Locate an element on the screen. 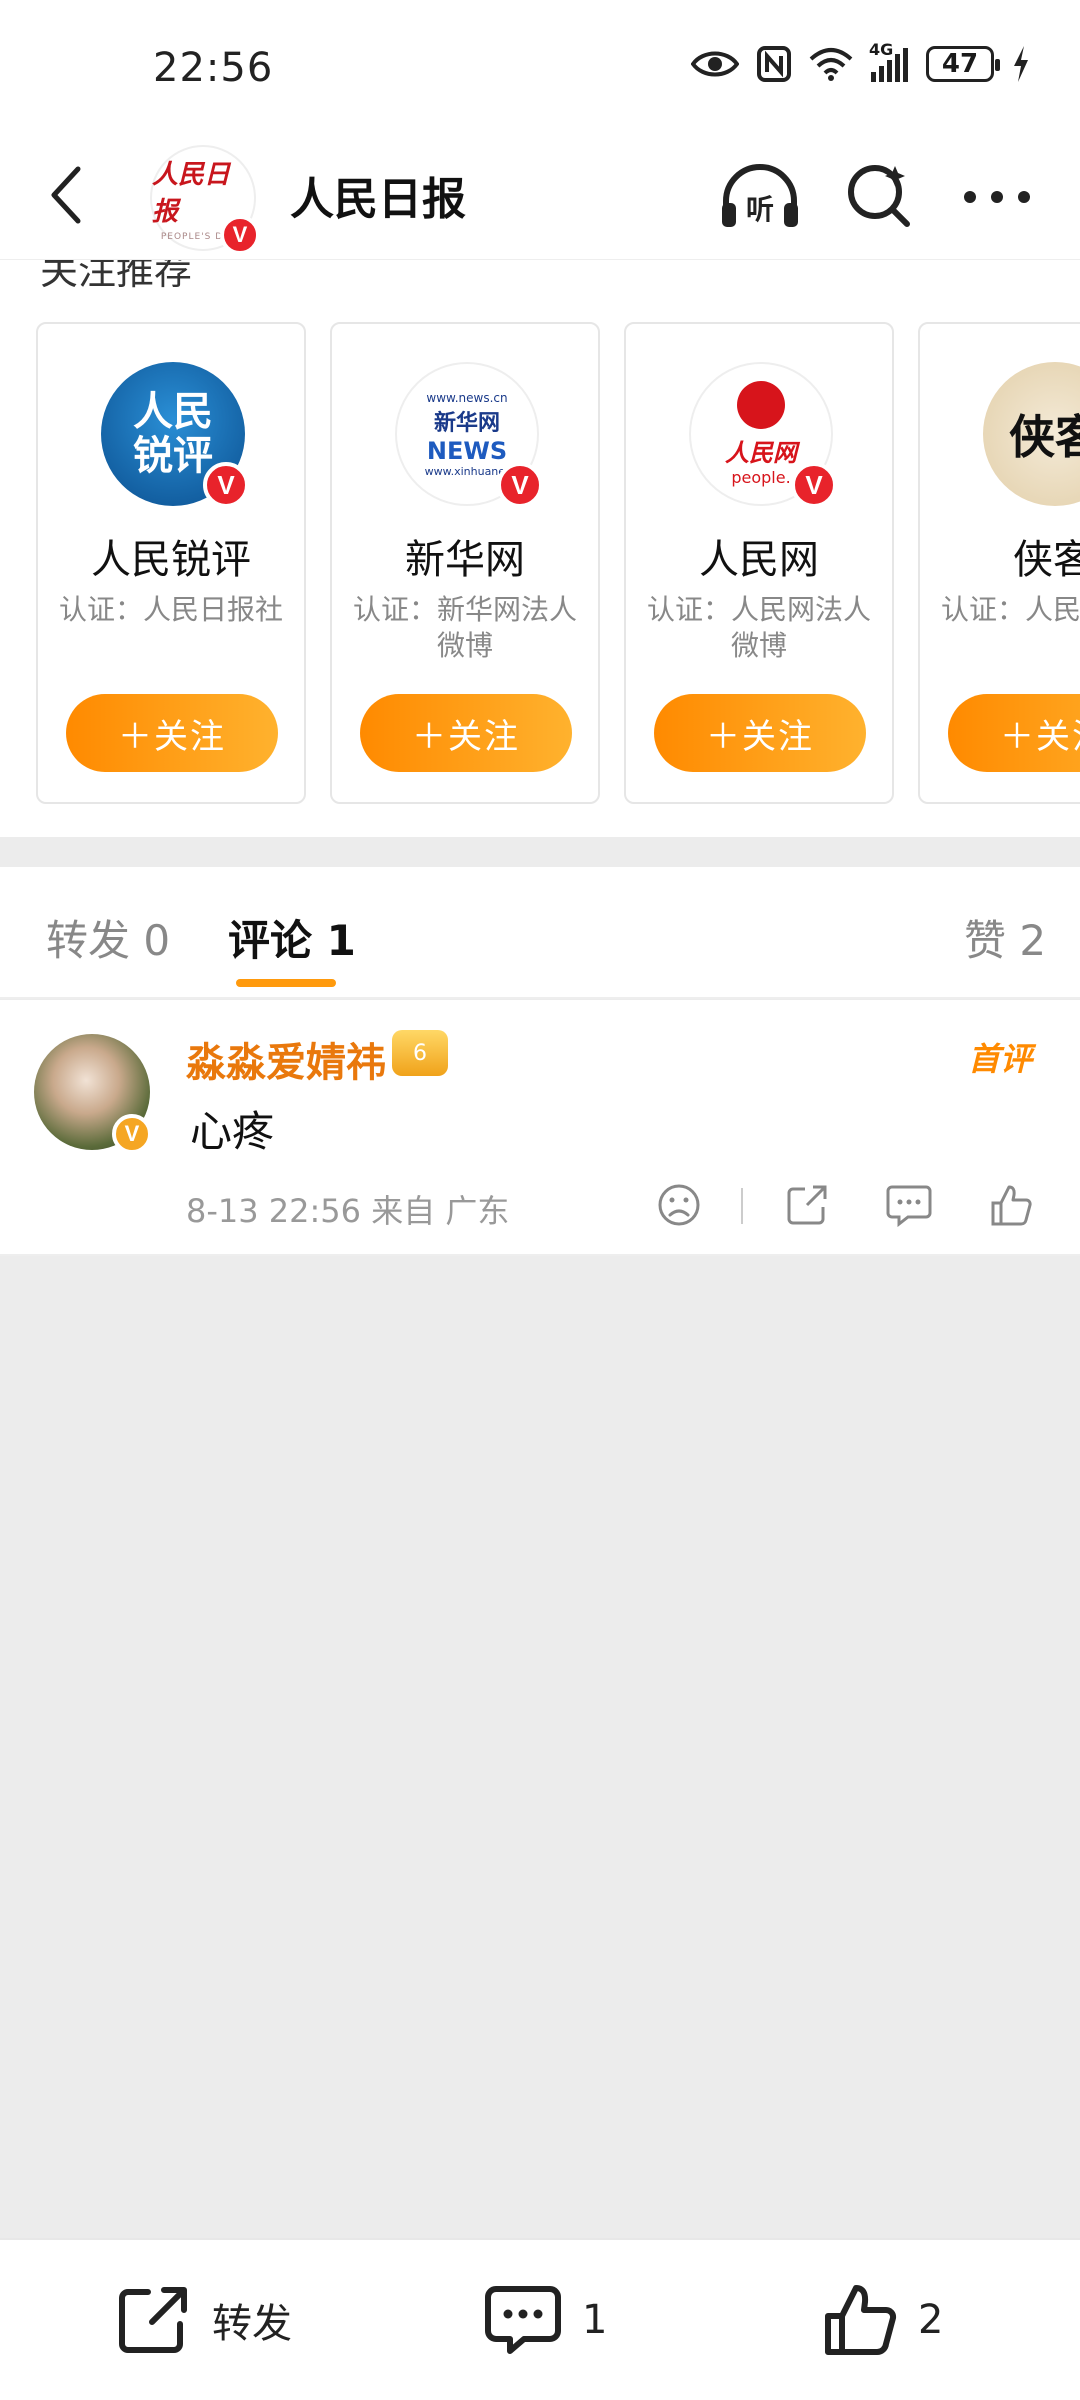  recommend-name: 人民网 is located at coordinates (759, 560).